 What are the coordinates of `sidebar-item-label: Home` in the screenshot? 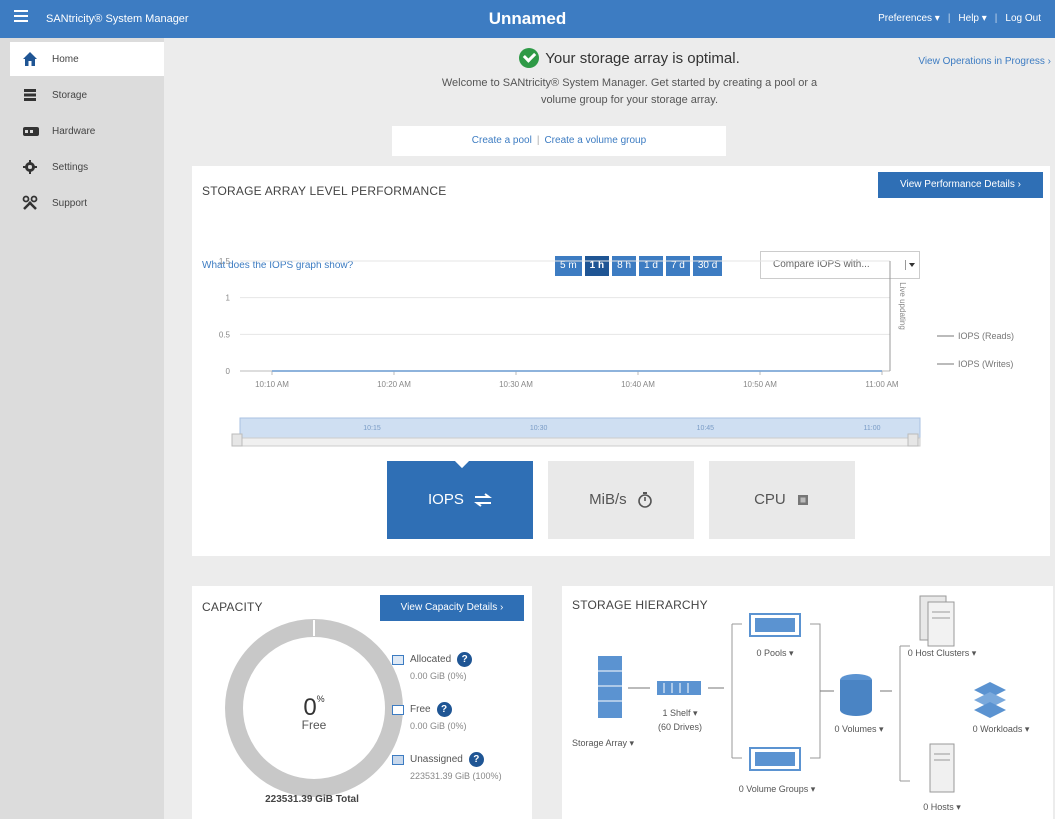 It's located at (65, 59).